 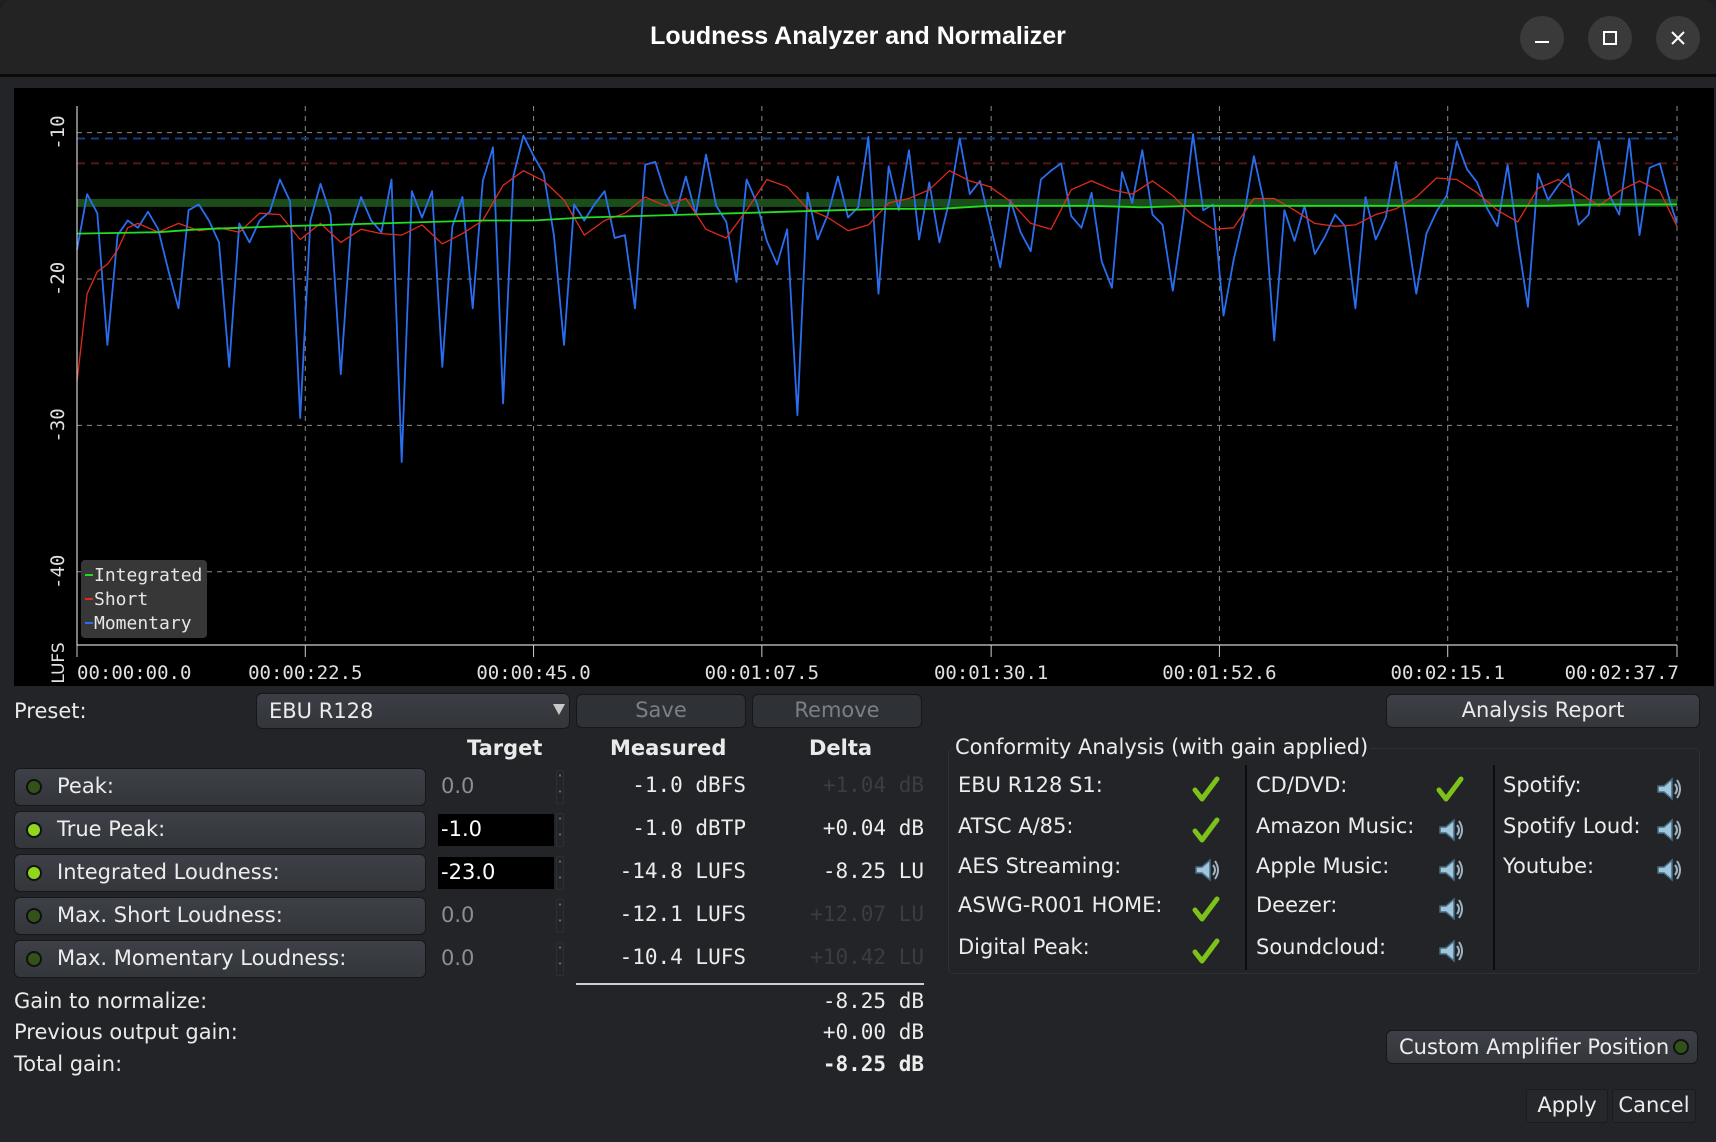 What do you see at coordinates (1678, 38) in the screenshot?
I see `close-button` at bounding box center [1678, 38].